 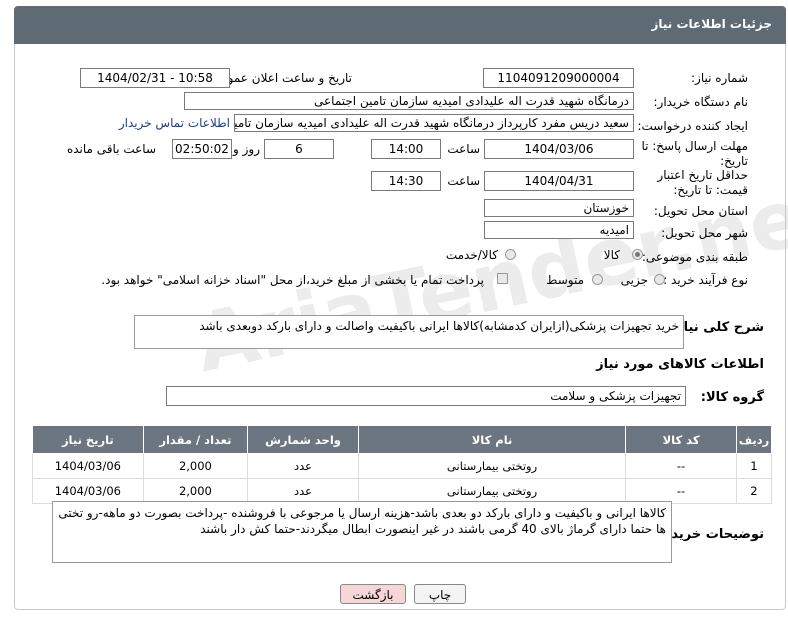 What do you see at coordinates (680, 364) in the screenshot?
I see `goods-section-title: اطلاعات کالاهای مورد نیاز` at bounding box center [680, 364].